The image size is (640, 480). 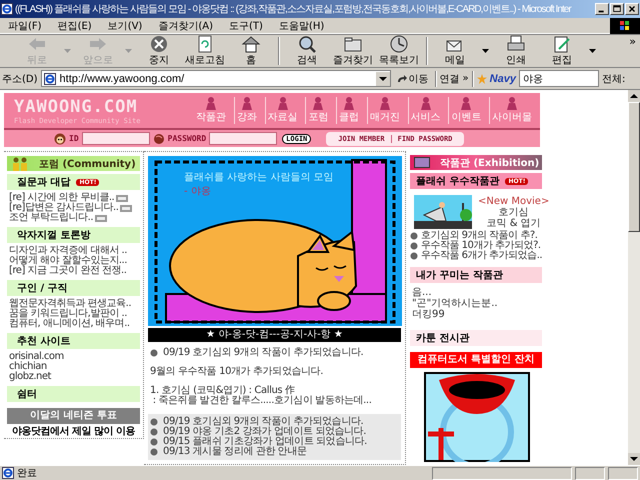 I want to click on section-title: 추천 사이트, so click(x=43, y=341).